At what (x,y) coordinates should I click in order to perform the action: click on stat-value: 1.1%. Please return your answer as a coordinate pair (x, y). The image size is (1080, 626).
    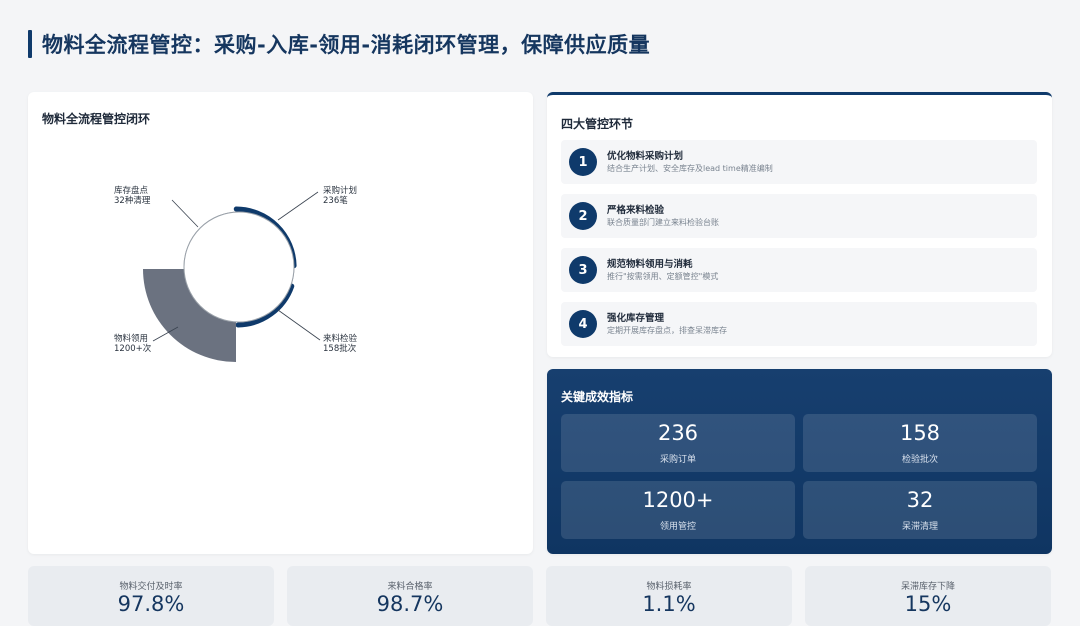
    Looking at the image, I should click on (669, 604).